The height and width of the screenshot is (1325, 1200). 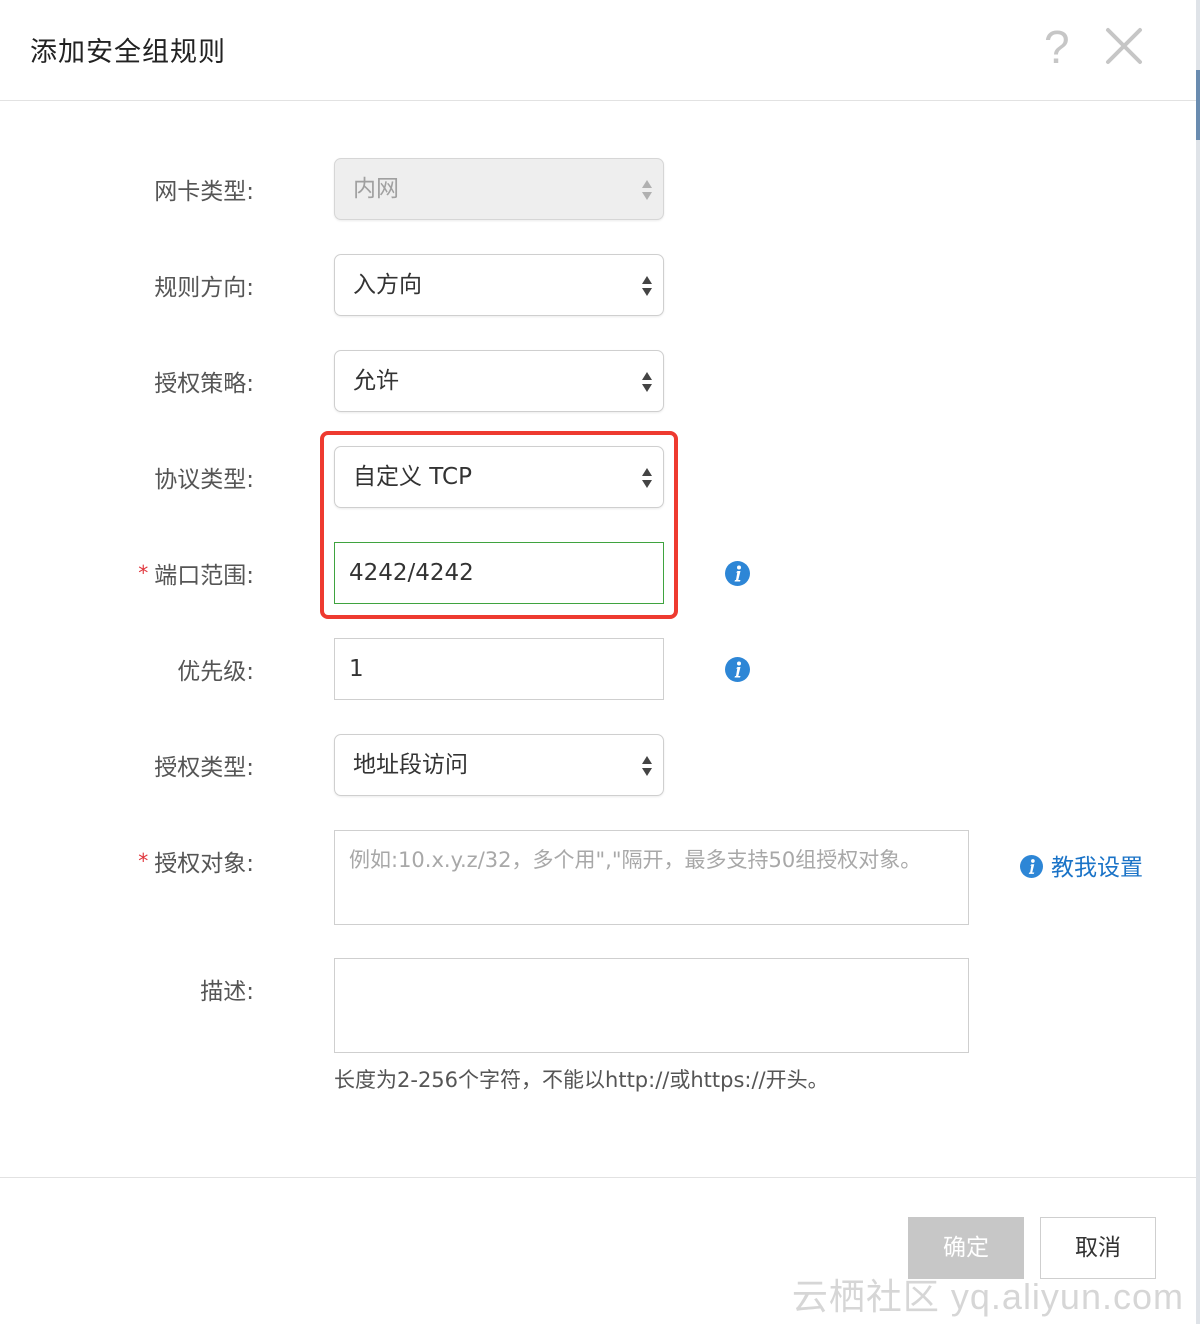 I want to click on highlight-annotation, so click(x=499, y=525).